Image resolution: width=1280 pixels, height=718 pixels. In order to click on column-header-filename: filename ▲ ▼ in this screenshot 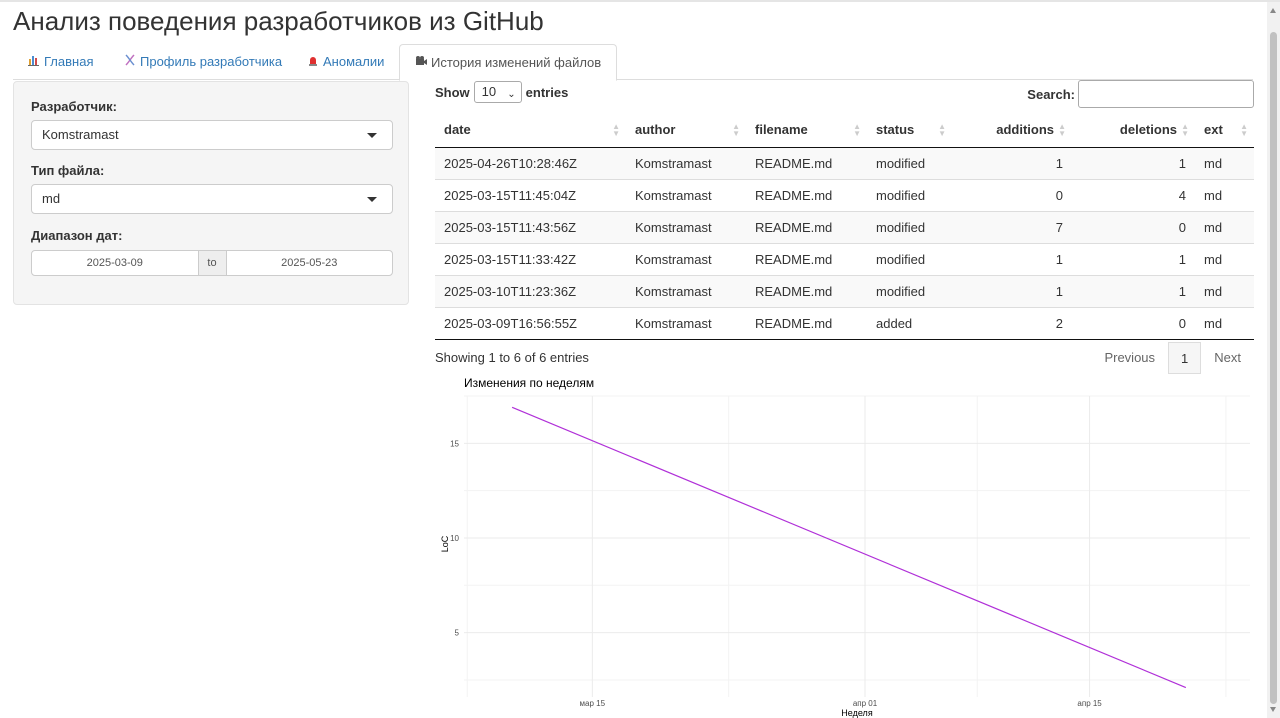, I will do `click(806, 130)`.